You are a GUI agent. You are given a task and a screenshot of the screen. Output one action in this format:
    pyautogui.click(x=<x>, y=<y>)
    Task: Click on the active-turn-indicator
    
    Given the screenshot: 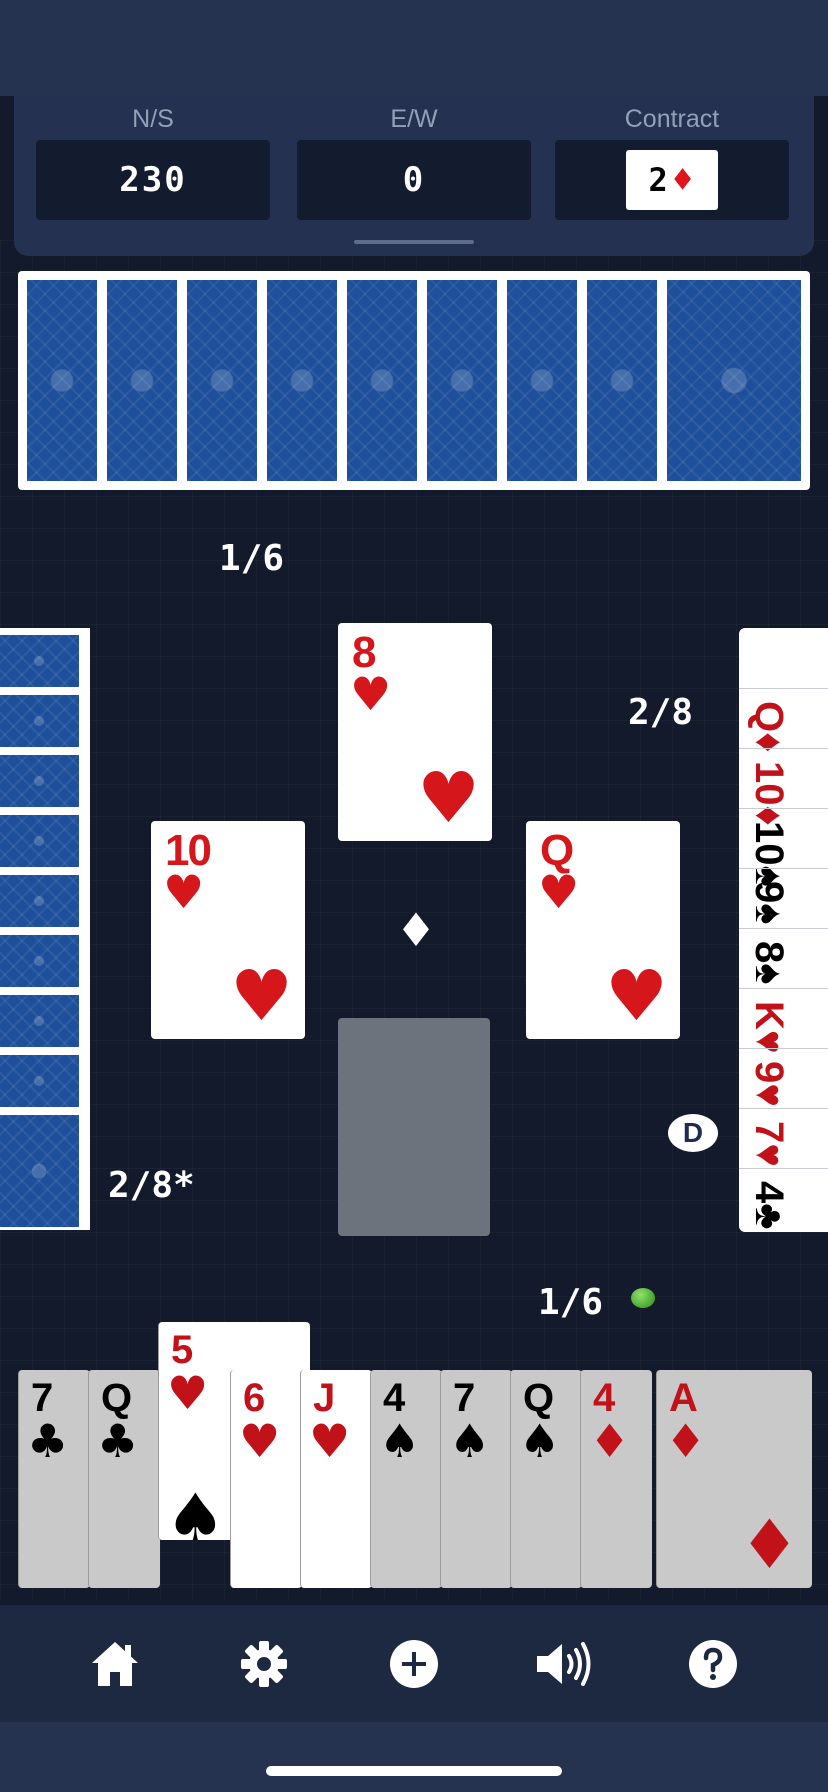 What is the action you would take?
    pyautogui.click(x=643, y=1298)
    